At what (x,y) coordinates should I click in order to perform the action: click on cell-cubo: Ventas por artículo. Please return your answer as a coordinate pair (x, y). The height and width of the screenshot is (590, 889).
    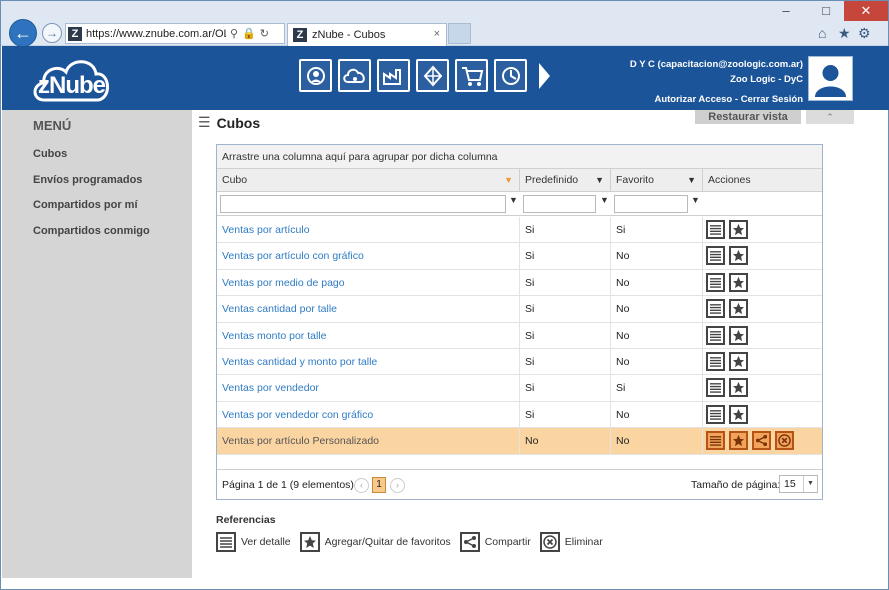
    Looking at the image, I should click on (368, 230).